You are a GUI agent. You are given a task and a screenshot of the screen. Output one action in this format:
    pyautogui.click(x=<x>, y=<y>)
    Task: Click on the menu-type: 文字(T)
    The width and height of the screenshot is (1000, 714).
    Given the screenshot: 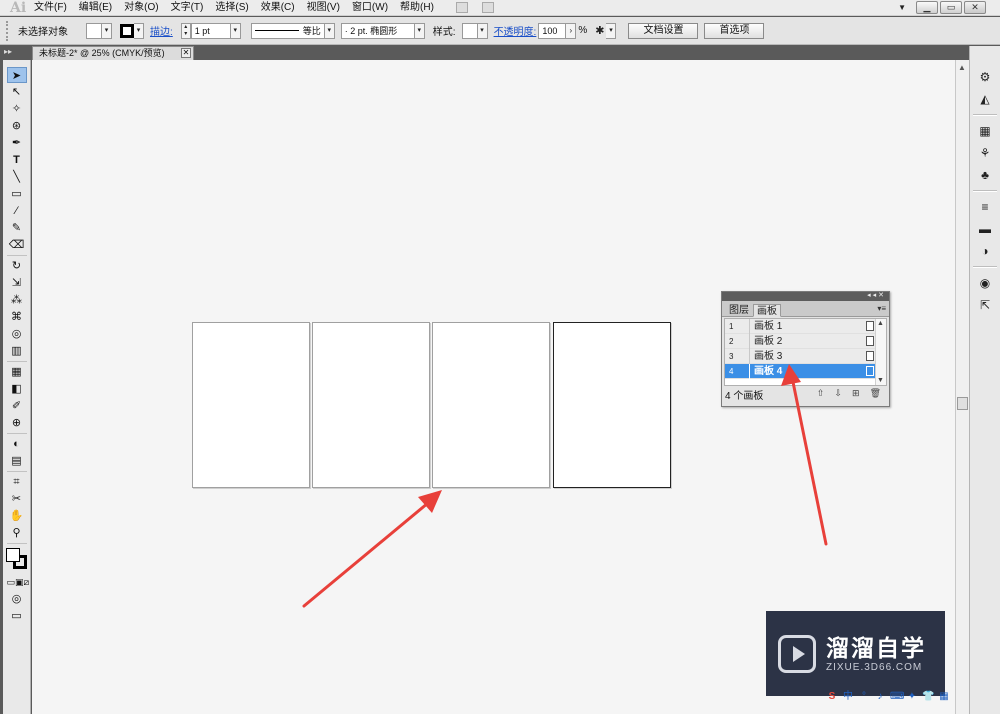 What is the action you would take?
    pyautogui.click(x=187, y=8)
    